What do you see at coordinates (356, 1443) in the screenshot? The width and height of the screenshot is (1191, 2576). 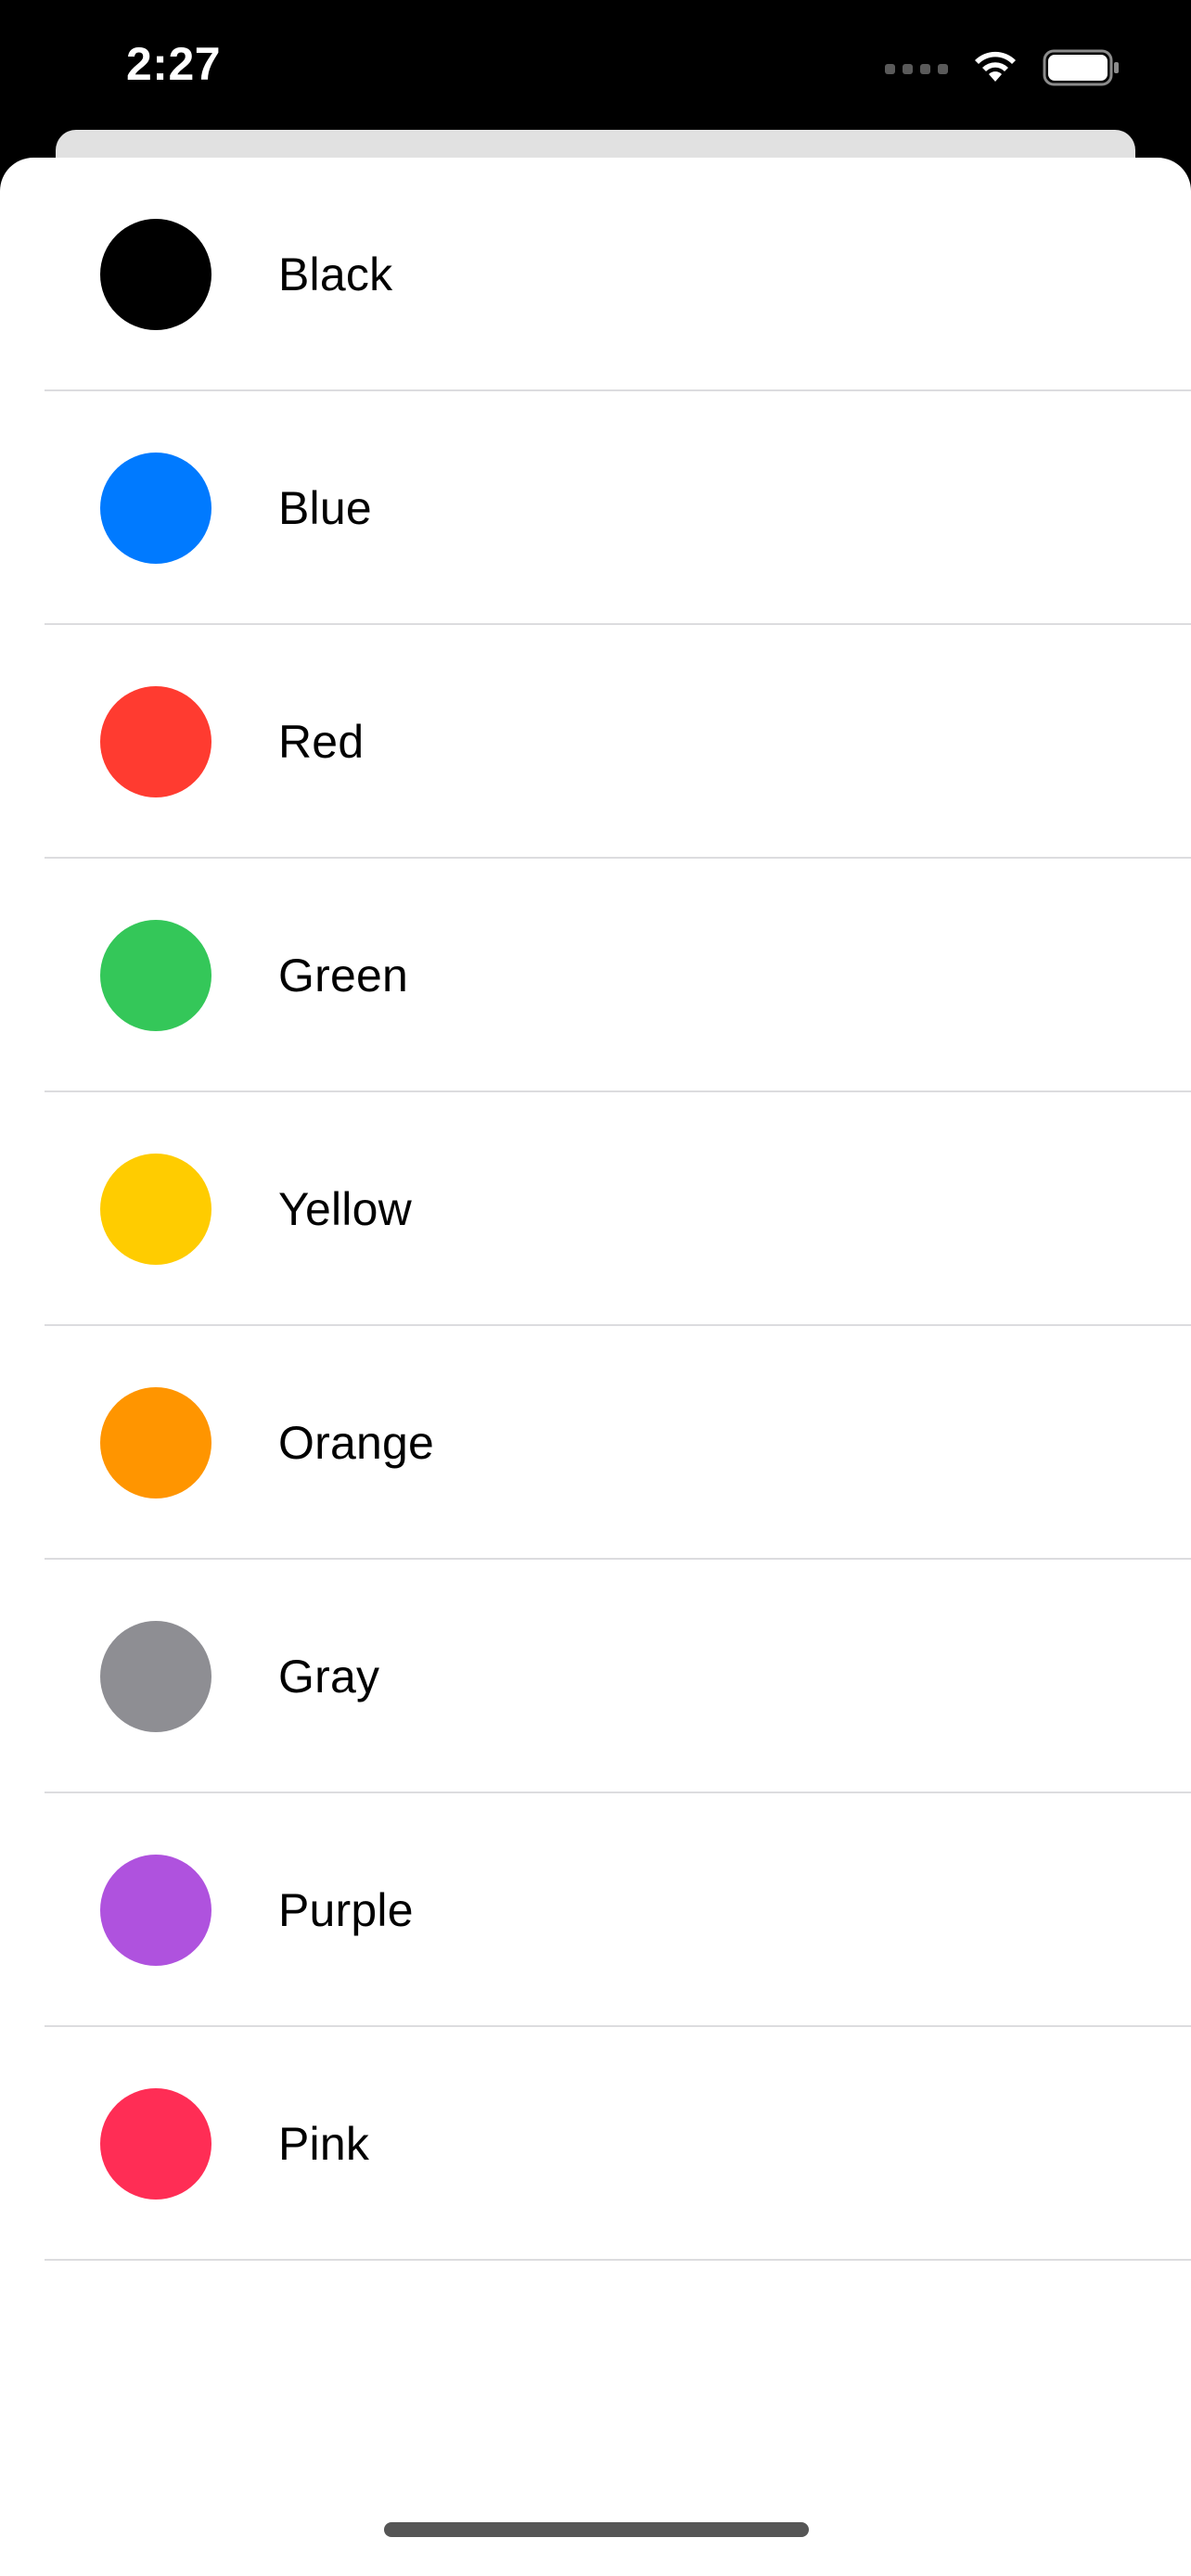 I see `color-label: Orange` at bounding box center [356, 1443].